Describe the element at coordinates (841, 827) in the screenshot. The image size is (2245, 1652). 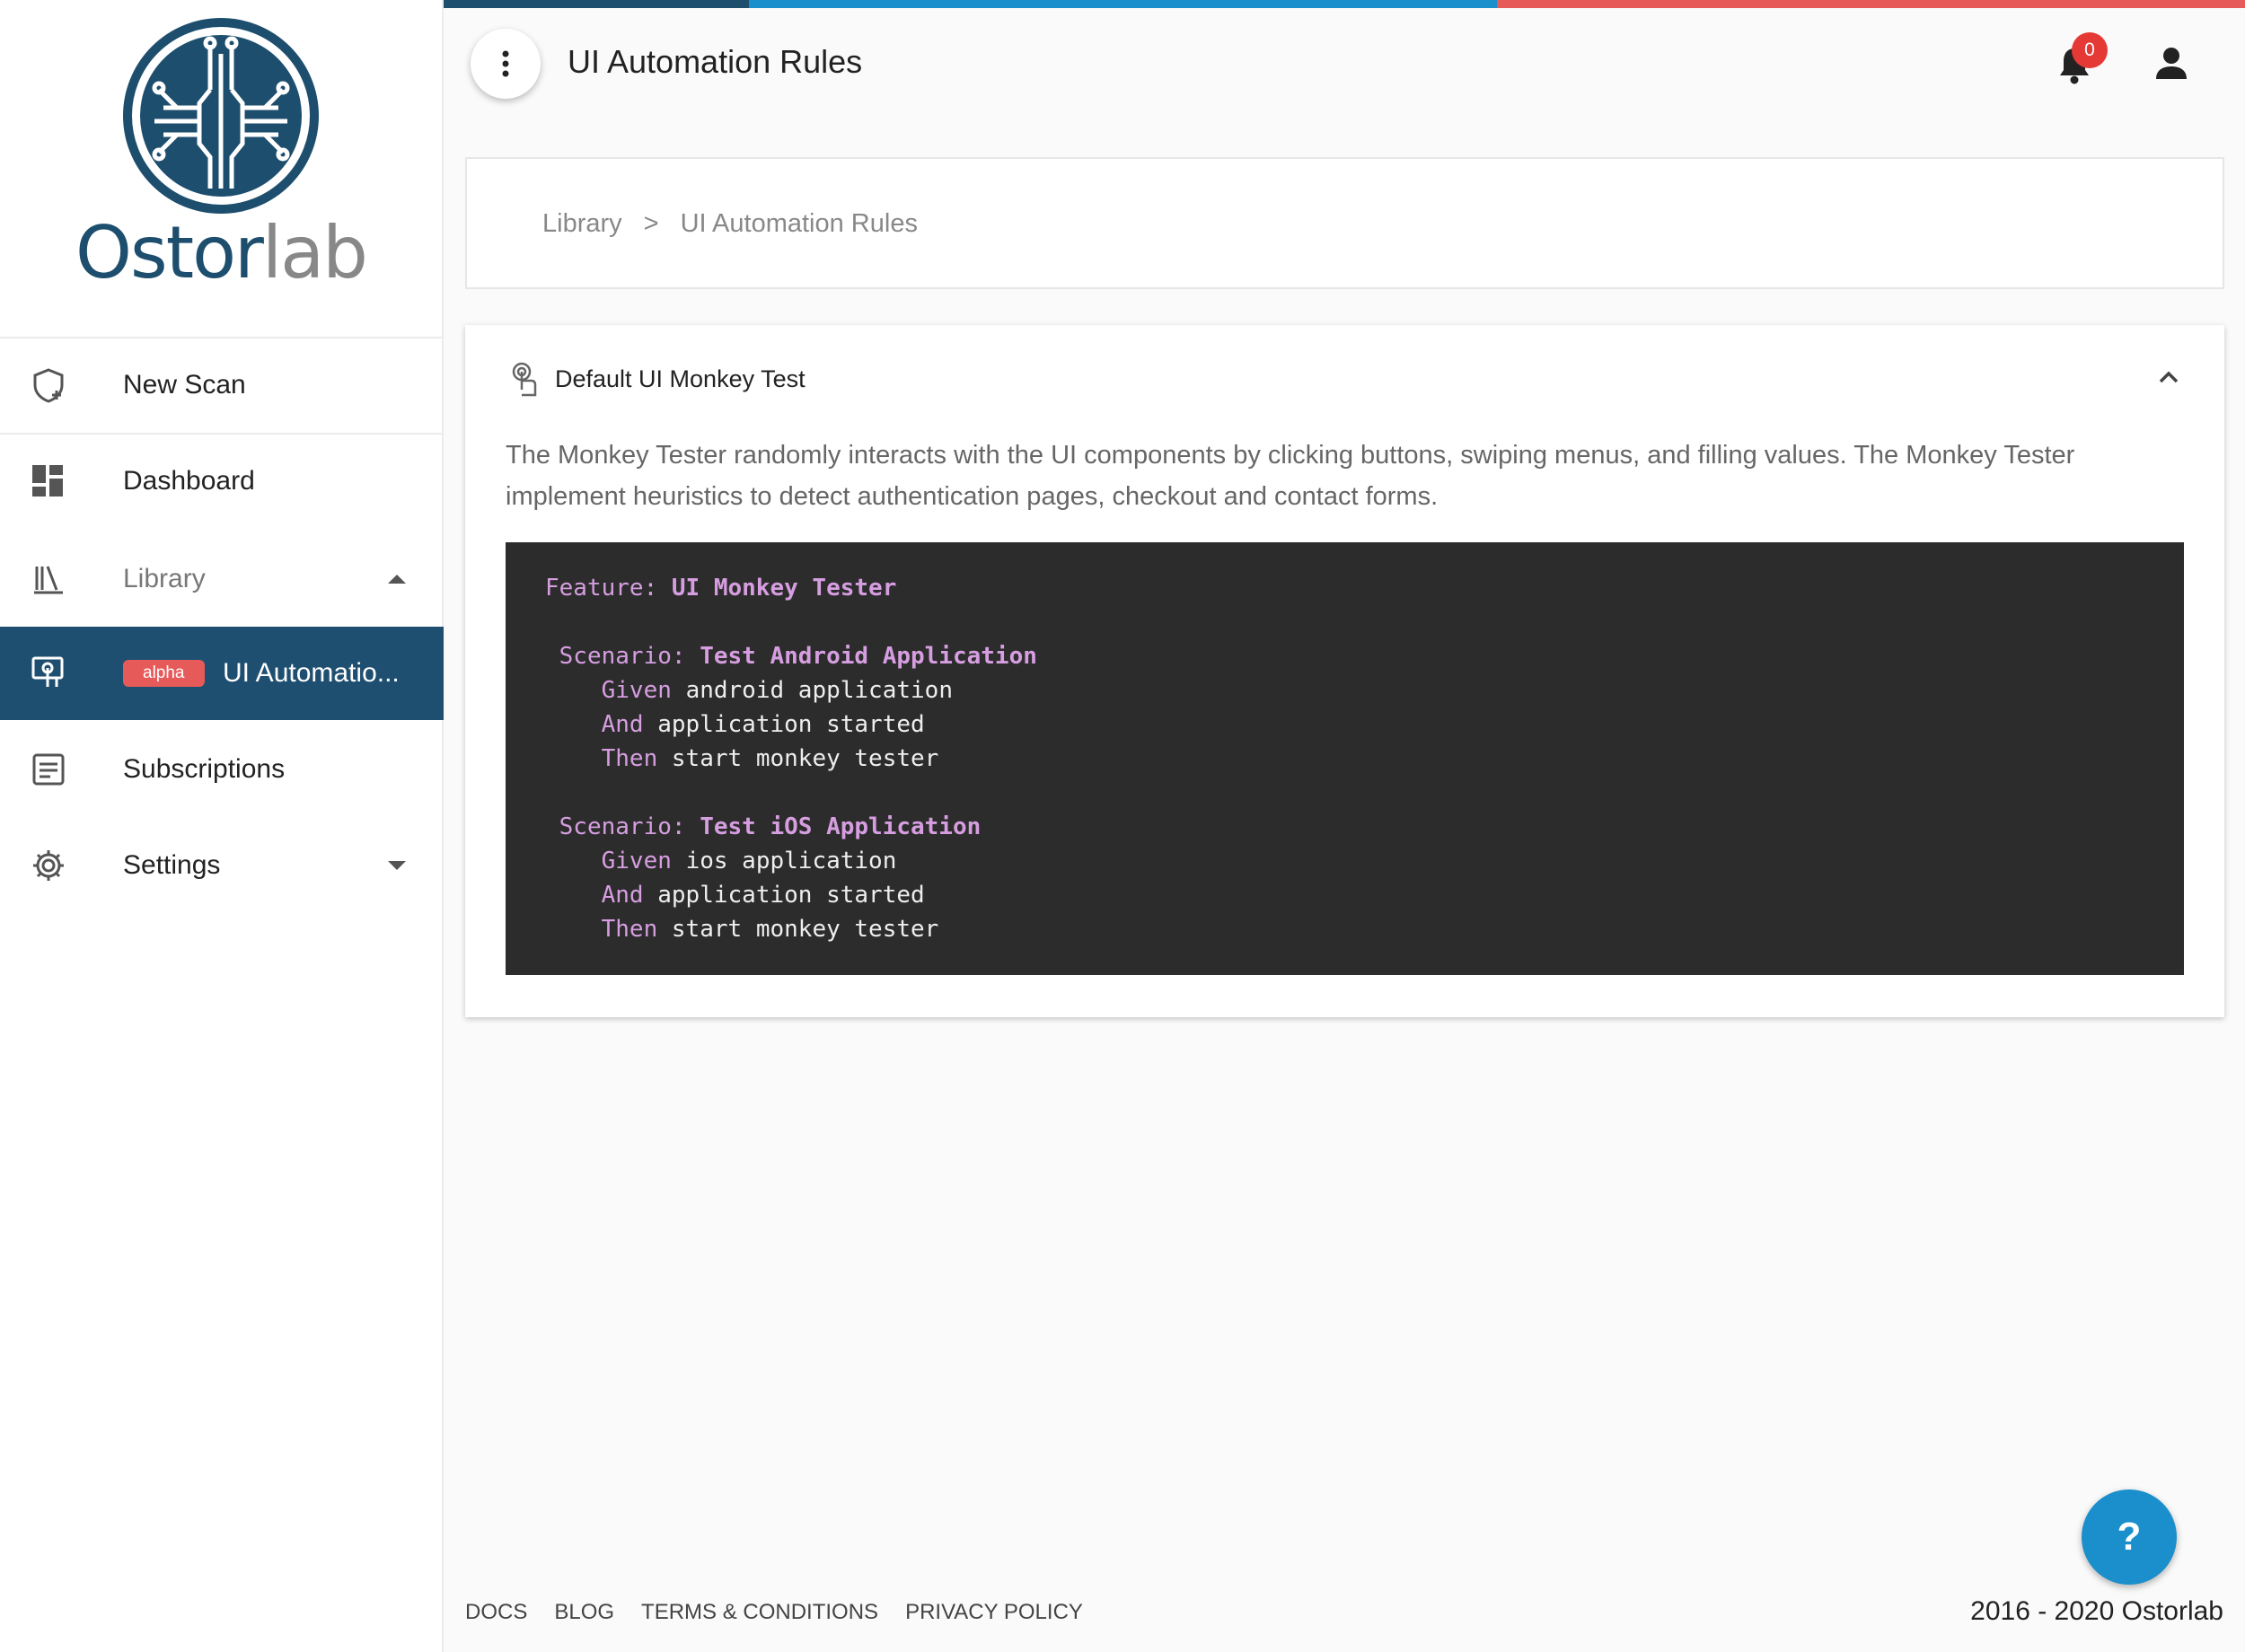
I see `code-scenario-name: Test iOS Application` at that location.